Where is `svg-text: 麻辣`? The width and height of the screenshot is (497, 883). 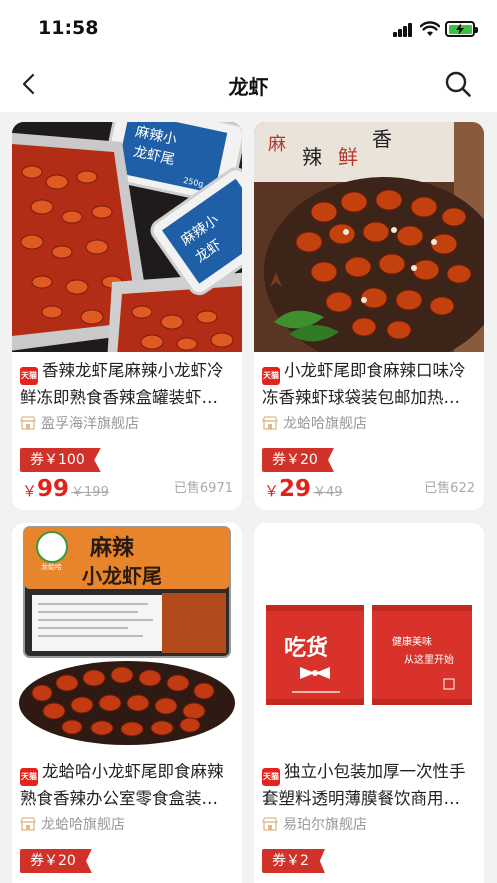
svg-text: 麻辣 is located at coordinates (112, 548).